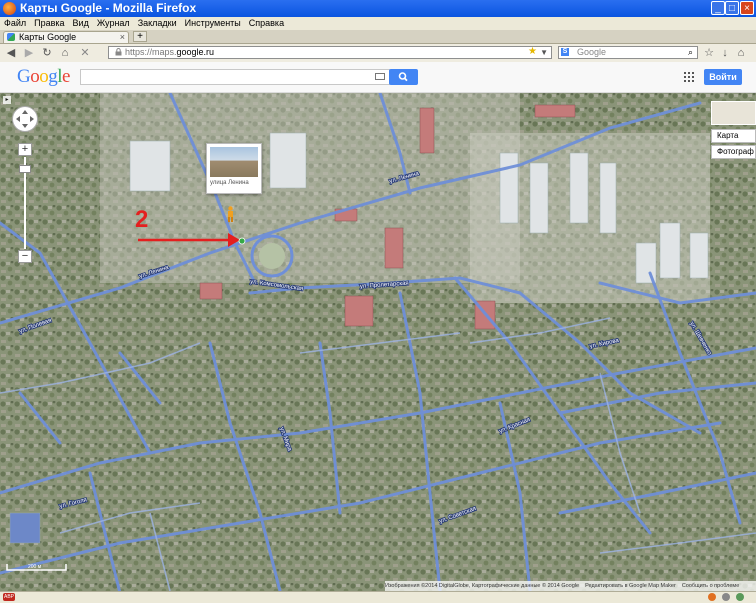 This screenshot has height=603, width=756. What do you see at coordinates (532, 52) in the screenshot?
I see `bookmark-star-icon: ★` at bounding box center [532, 52].